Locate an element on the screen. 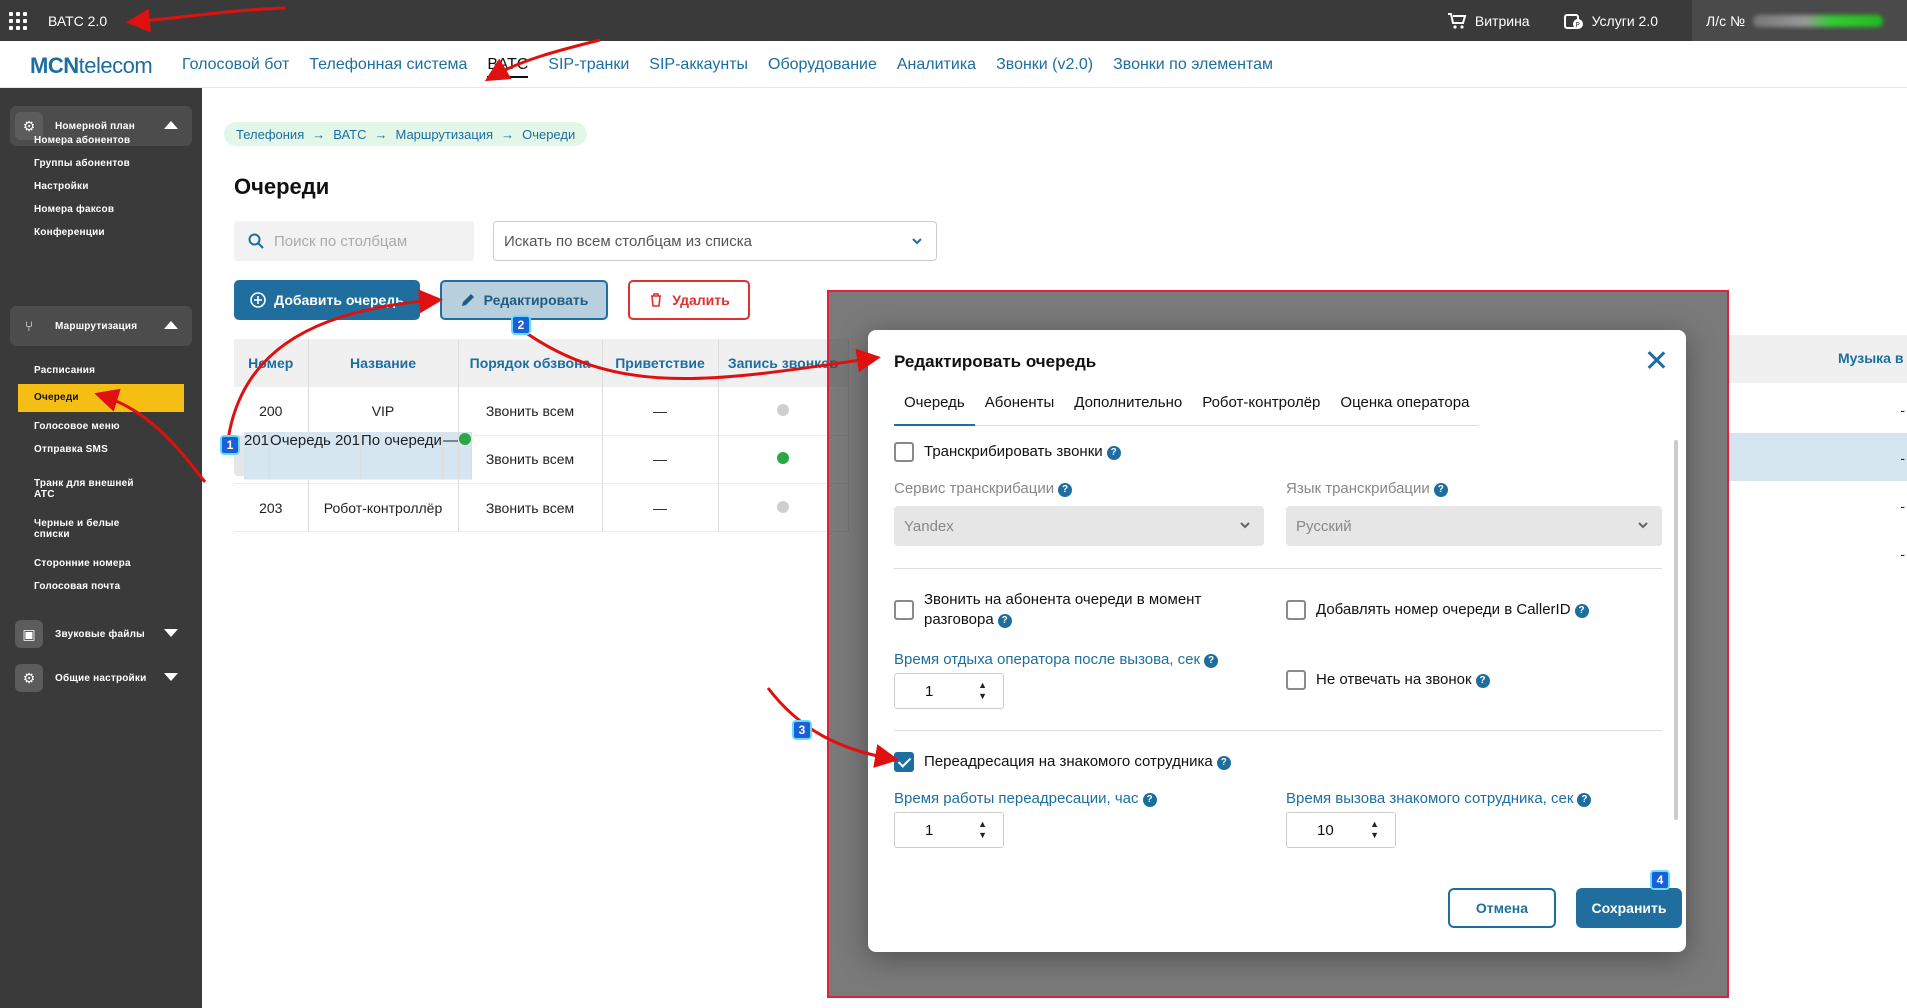 The image size is (1907, 1008). tab-additional: Дополнительно is located at coordinates (1128, 409).